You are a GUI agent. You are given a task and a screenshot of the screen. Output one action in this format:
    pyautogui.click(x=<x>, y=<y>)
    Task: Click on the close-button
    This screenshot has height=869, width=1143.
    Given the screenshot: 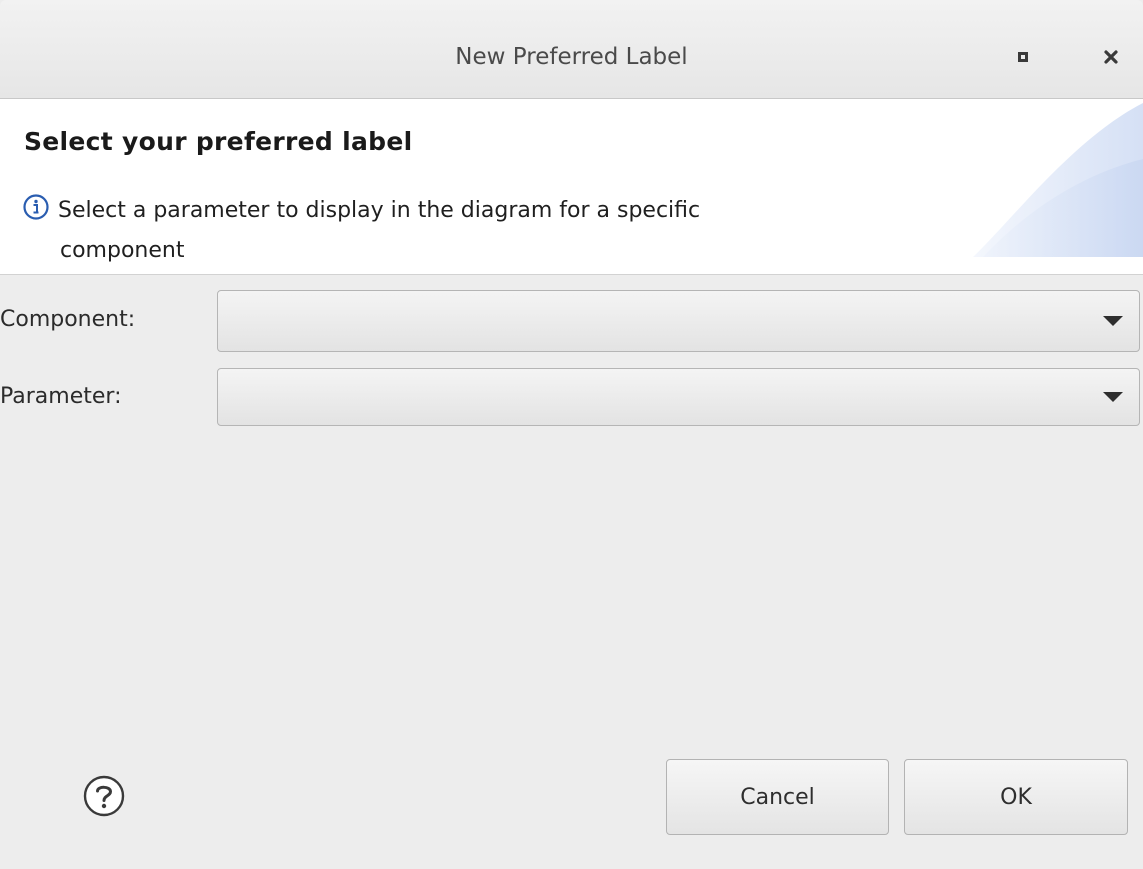 What is the action you would take?
    pyautogui.click(x=1111, y=57)
    